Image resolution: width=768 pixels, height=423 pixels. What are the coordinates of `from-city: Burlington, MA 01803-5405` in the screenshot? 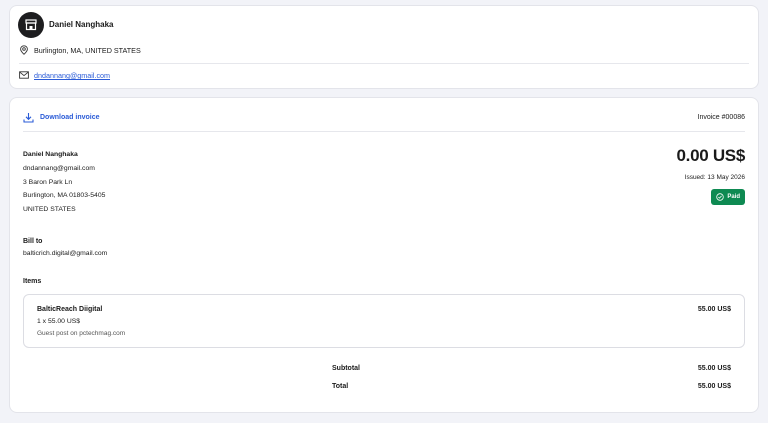 It's located at (64, 196).